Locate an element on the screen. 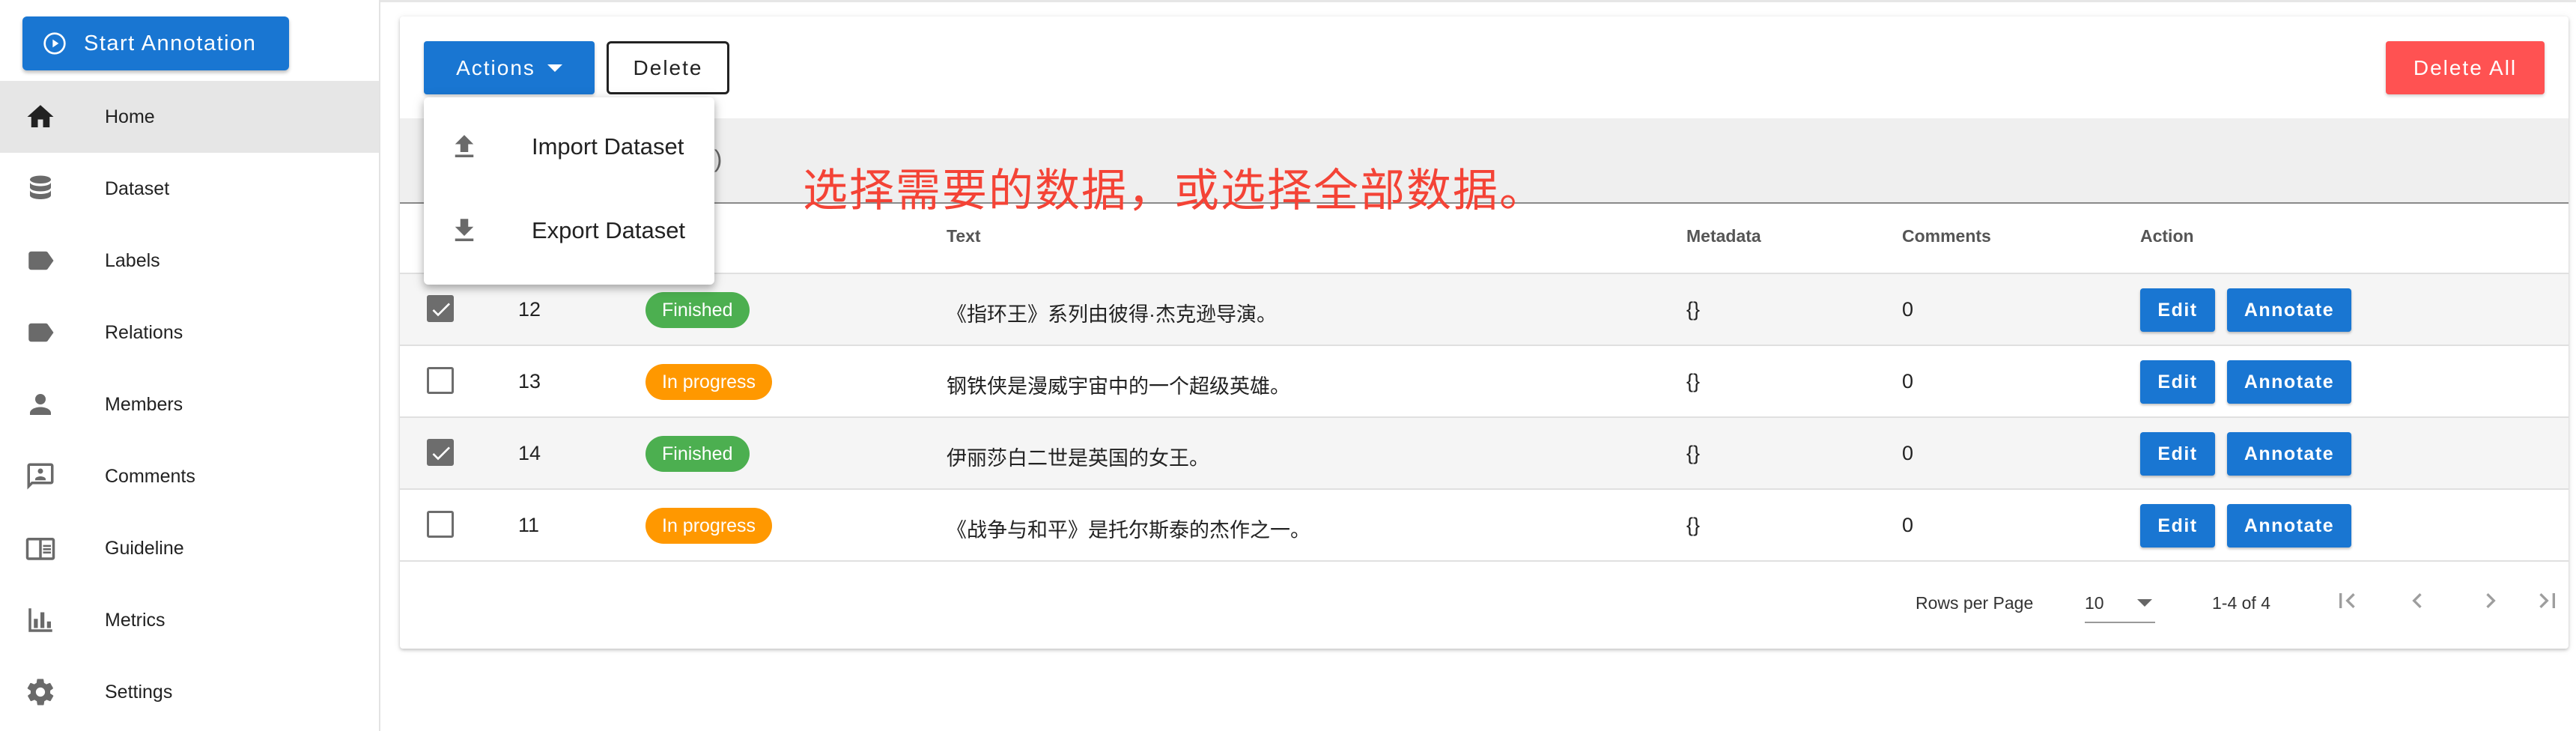 The image size is (2576, 731). sidebar-item-members: Members is located at coordinates (189, 404).